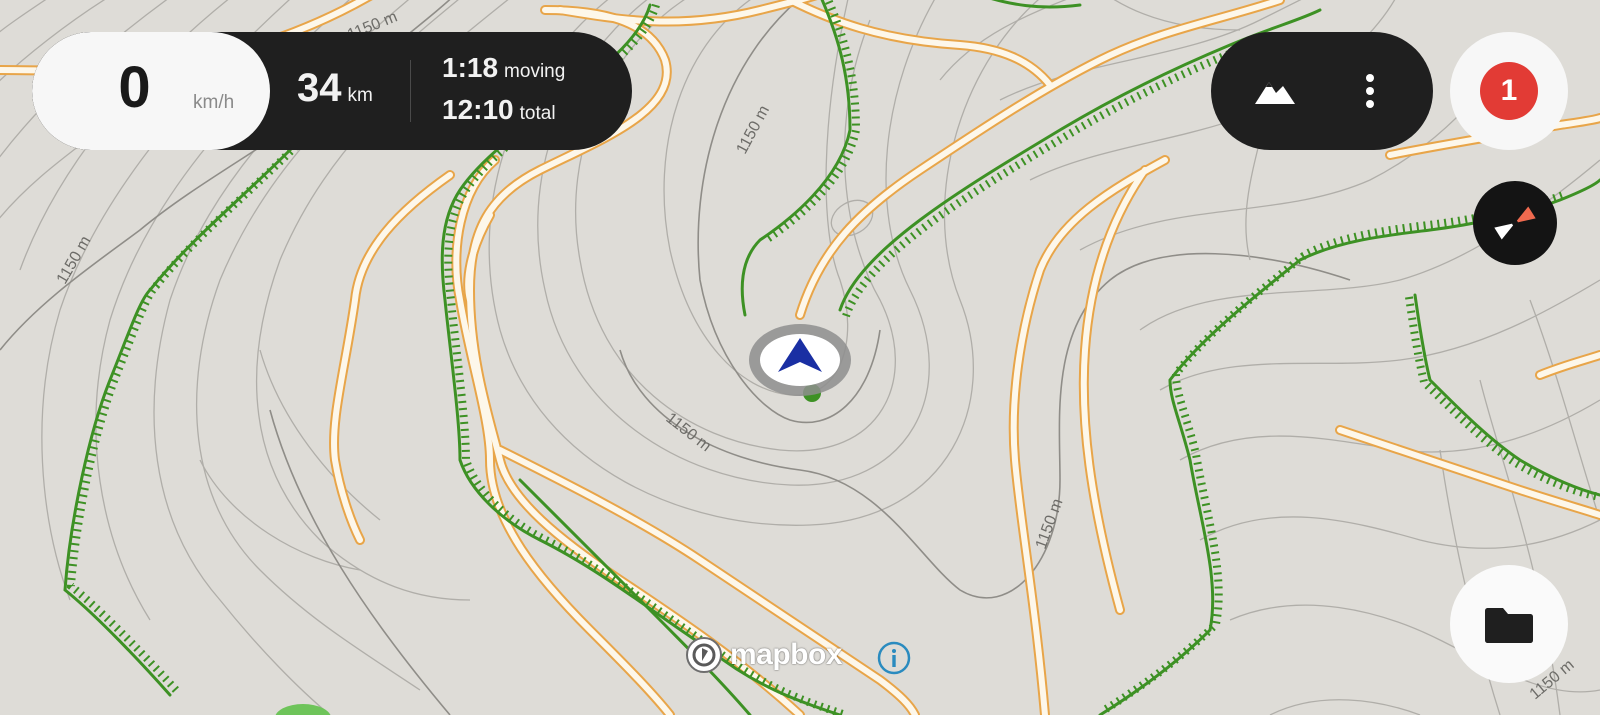 The height and width of the screenshot is (715, 1600). I want to click on more-vert-icon, so click(1370, 91).